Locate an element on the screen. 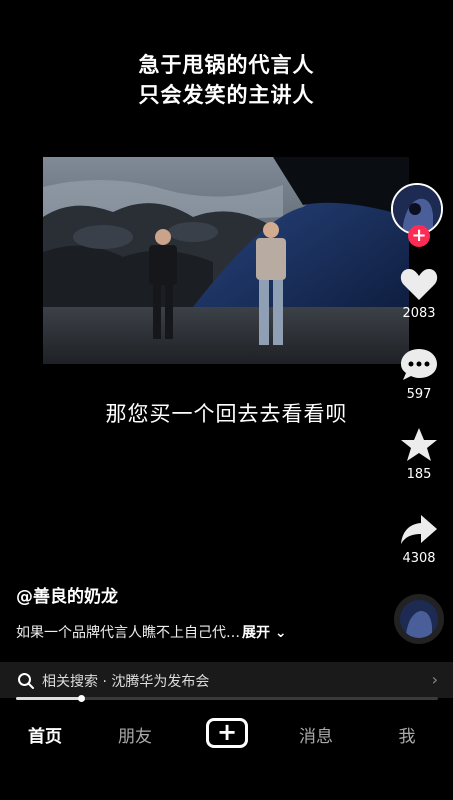  comment-icon is located at coordinates (419, 364).